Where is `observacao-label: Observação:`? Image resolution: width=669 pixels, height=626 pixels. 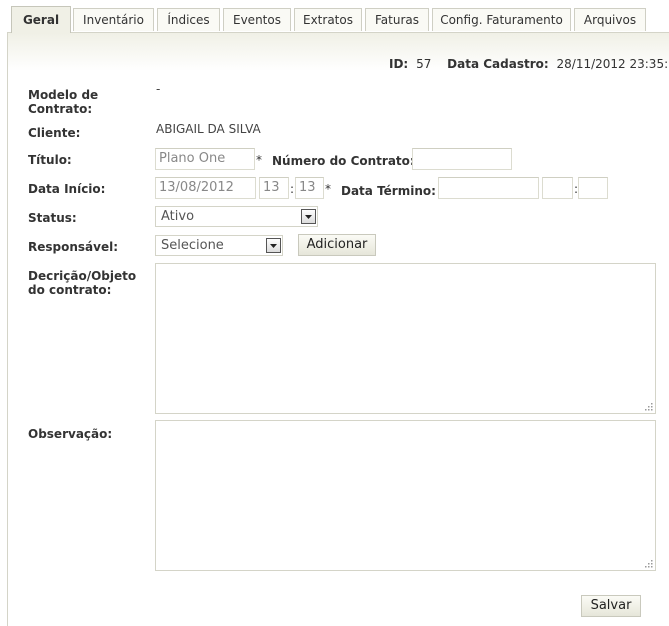
observacao-label: Observação: is located at coordinates (70, 434).